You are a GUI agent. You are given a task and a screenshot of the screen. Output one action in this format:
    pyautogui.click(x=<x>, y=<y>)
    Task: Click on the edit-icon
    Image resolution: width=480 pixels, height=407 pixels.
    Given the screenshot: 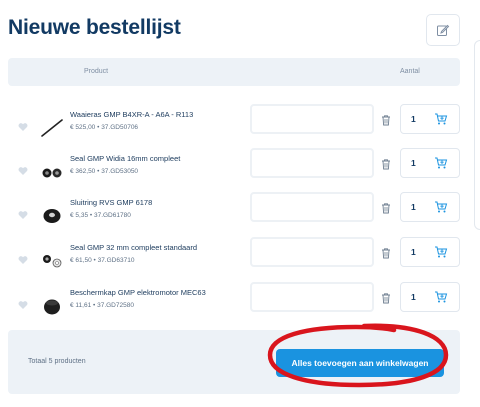 What is the action you would take?
    pyautogui.click(x=443, y=30)
    